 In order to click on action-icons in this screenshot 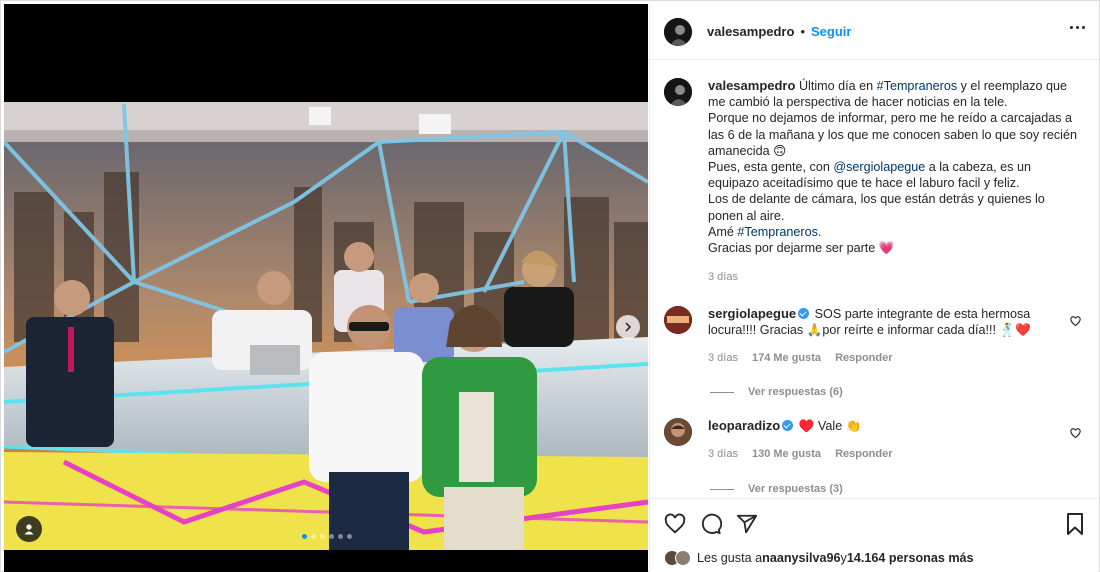, I will do `click(711, 525)`.